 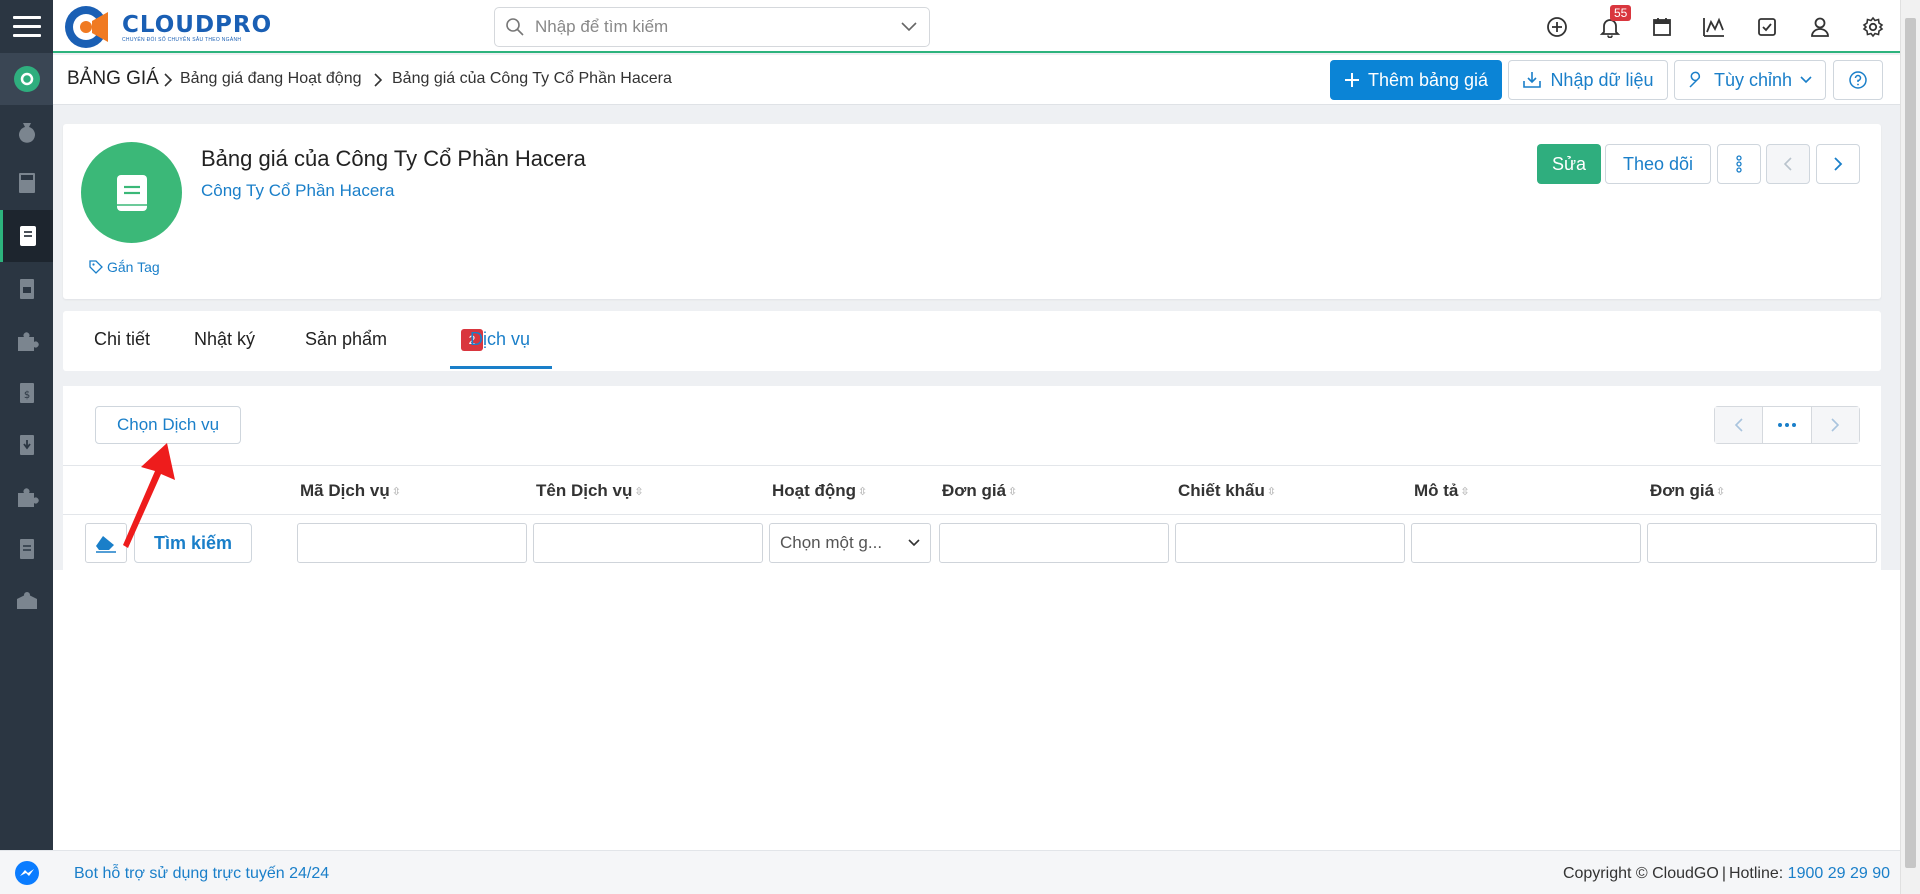 I want to click on checkbox-icon, so click(x=1767, y=27).